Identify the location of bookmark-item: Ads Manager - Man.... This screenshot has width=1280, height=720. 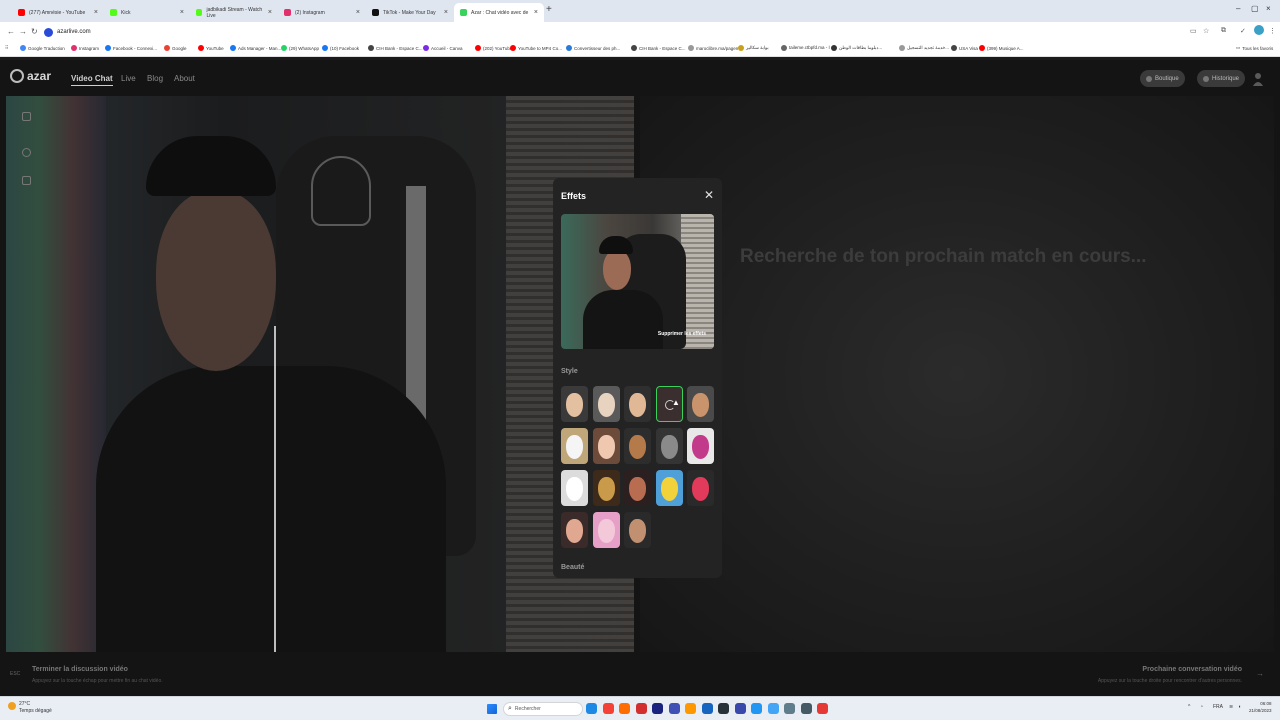
(255, 48).